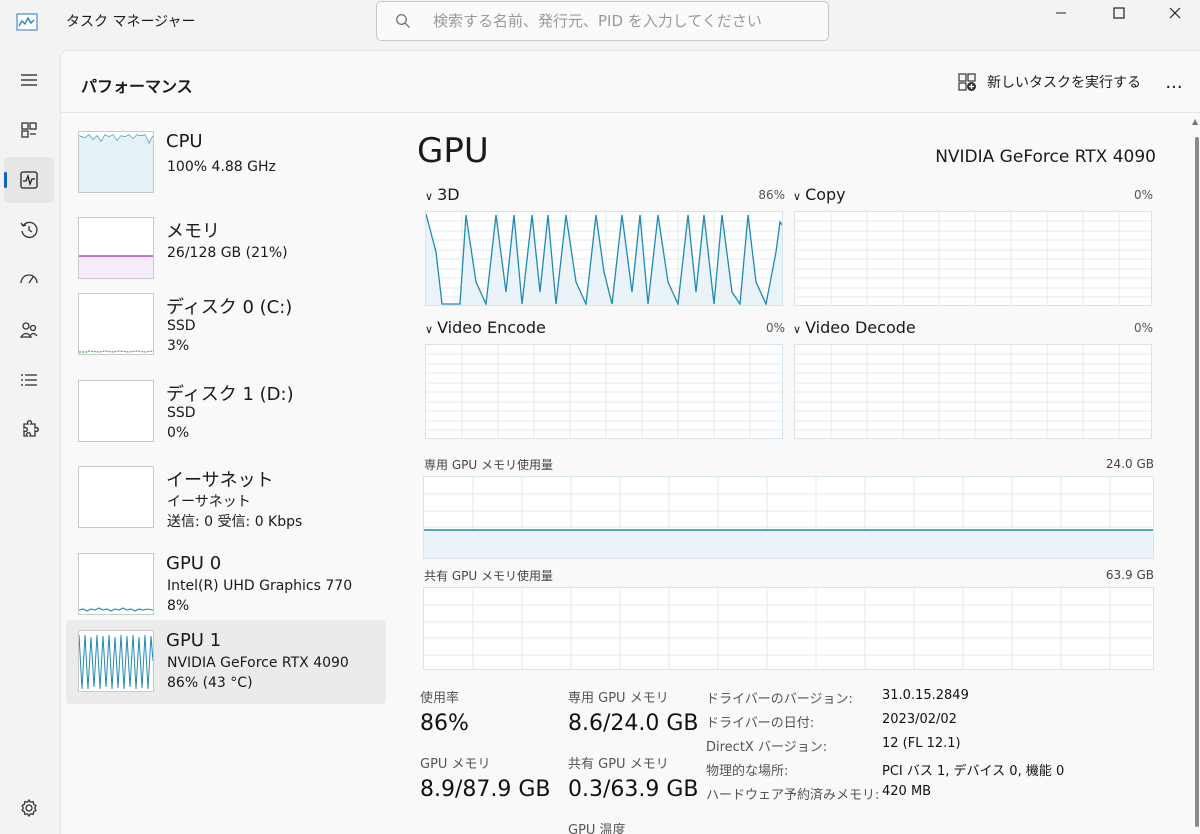 Image resolution: width=1200 pixels, height=834 pixels. Describe the element at coordinates (131, 22) in the screenshot. I see `app-title: タスク マネージャー` at that location.